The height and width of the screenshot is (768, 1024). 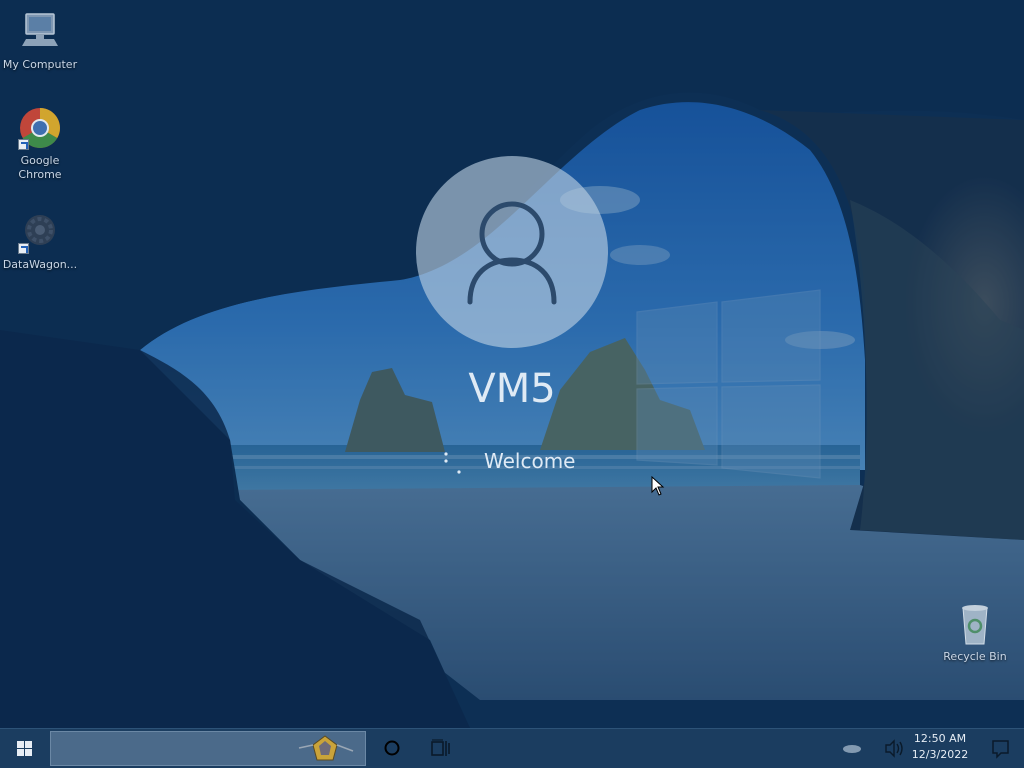 I want to click on chrome-icon, so click(x=40, y=128).